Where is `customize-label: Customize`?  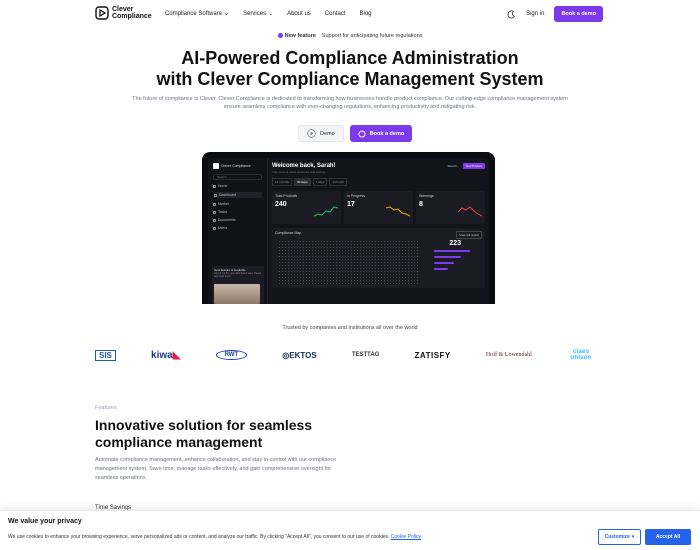
customize-label: Customize is located at coordinates (617, 537).